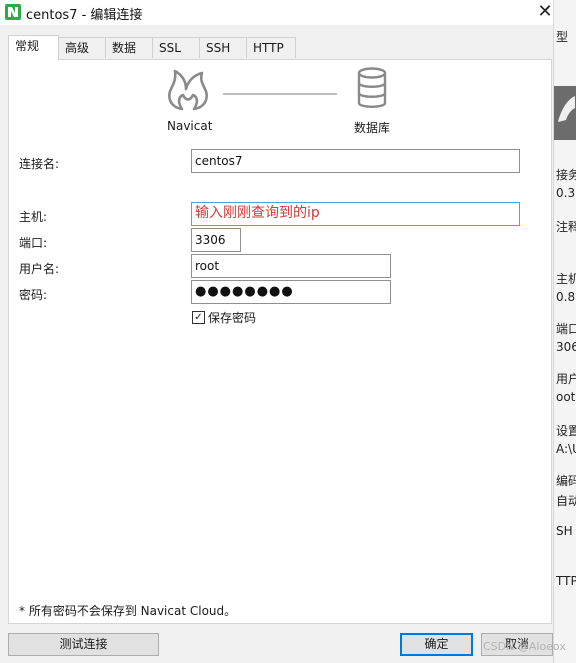  I want to click on bg-text: TTP, so click(566, 581).